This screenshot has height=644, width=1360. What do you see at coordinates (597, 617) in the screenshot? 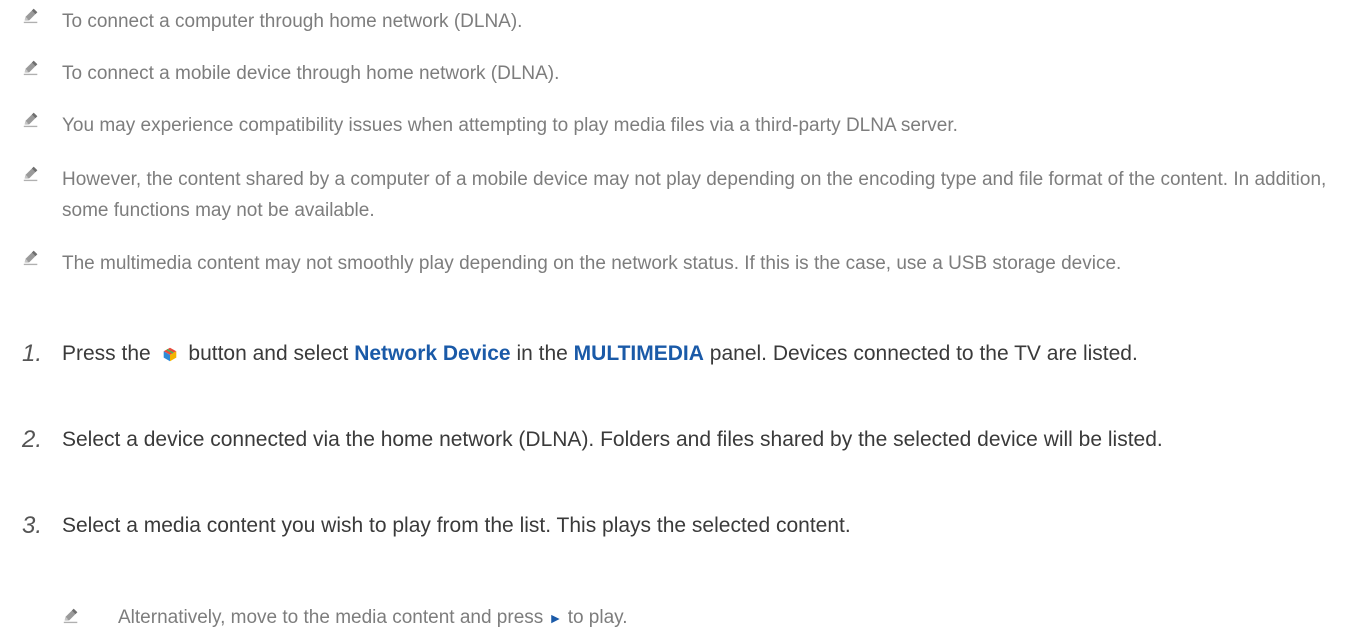
I see `sub-note-text-part: to play.` at bounding box center [597, 617].